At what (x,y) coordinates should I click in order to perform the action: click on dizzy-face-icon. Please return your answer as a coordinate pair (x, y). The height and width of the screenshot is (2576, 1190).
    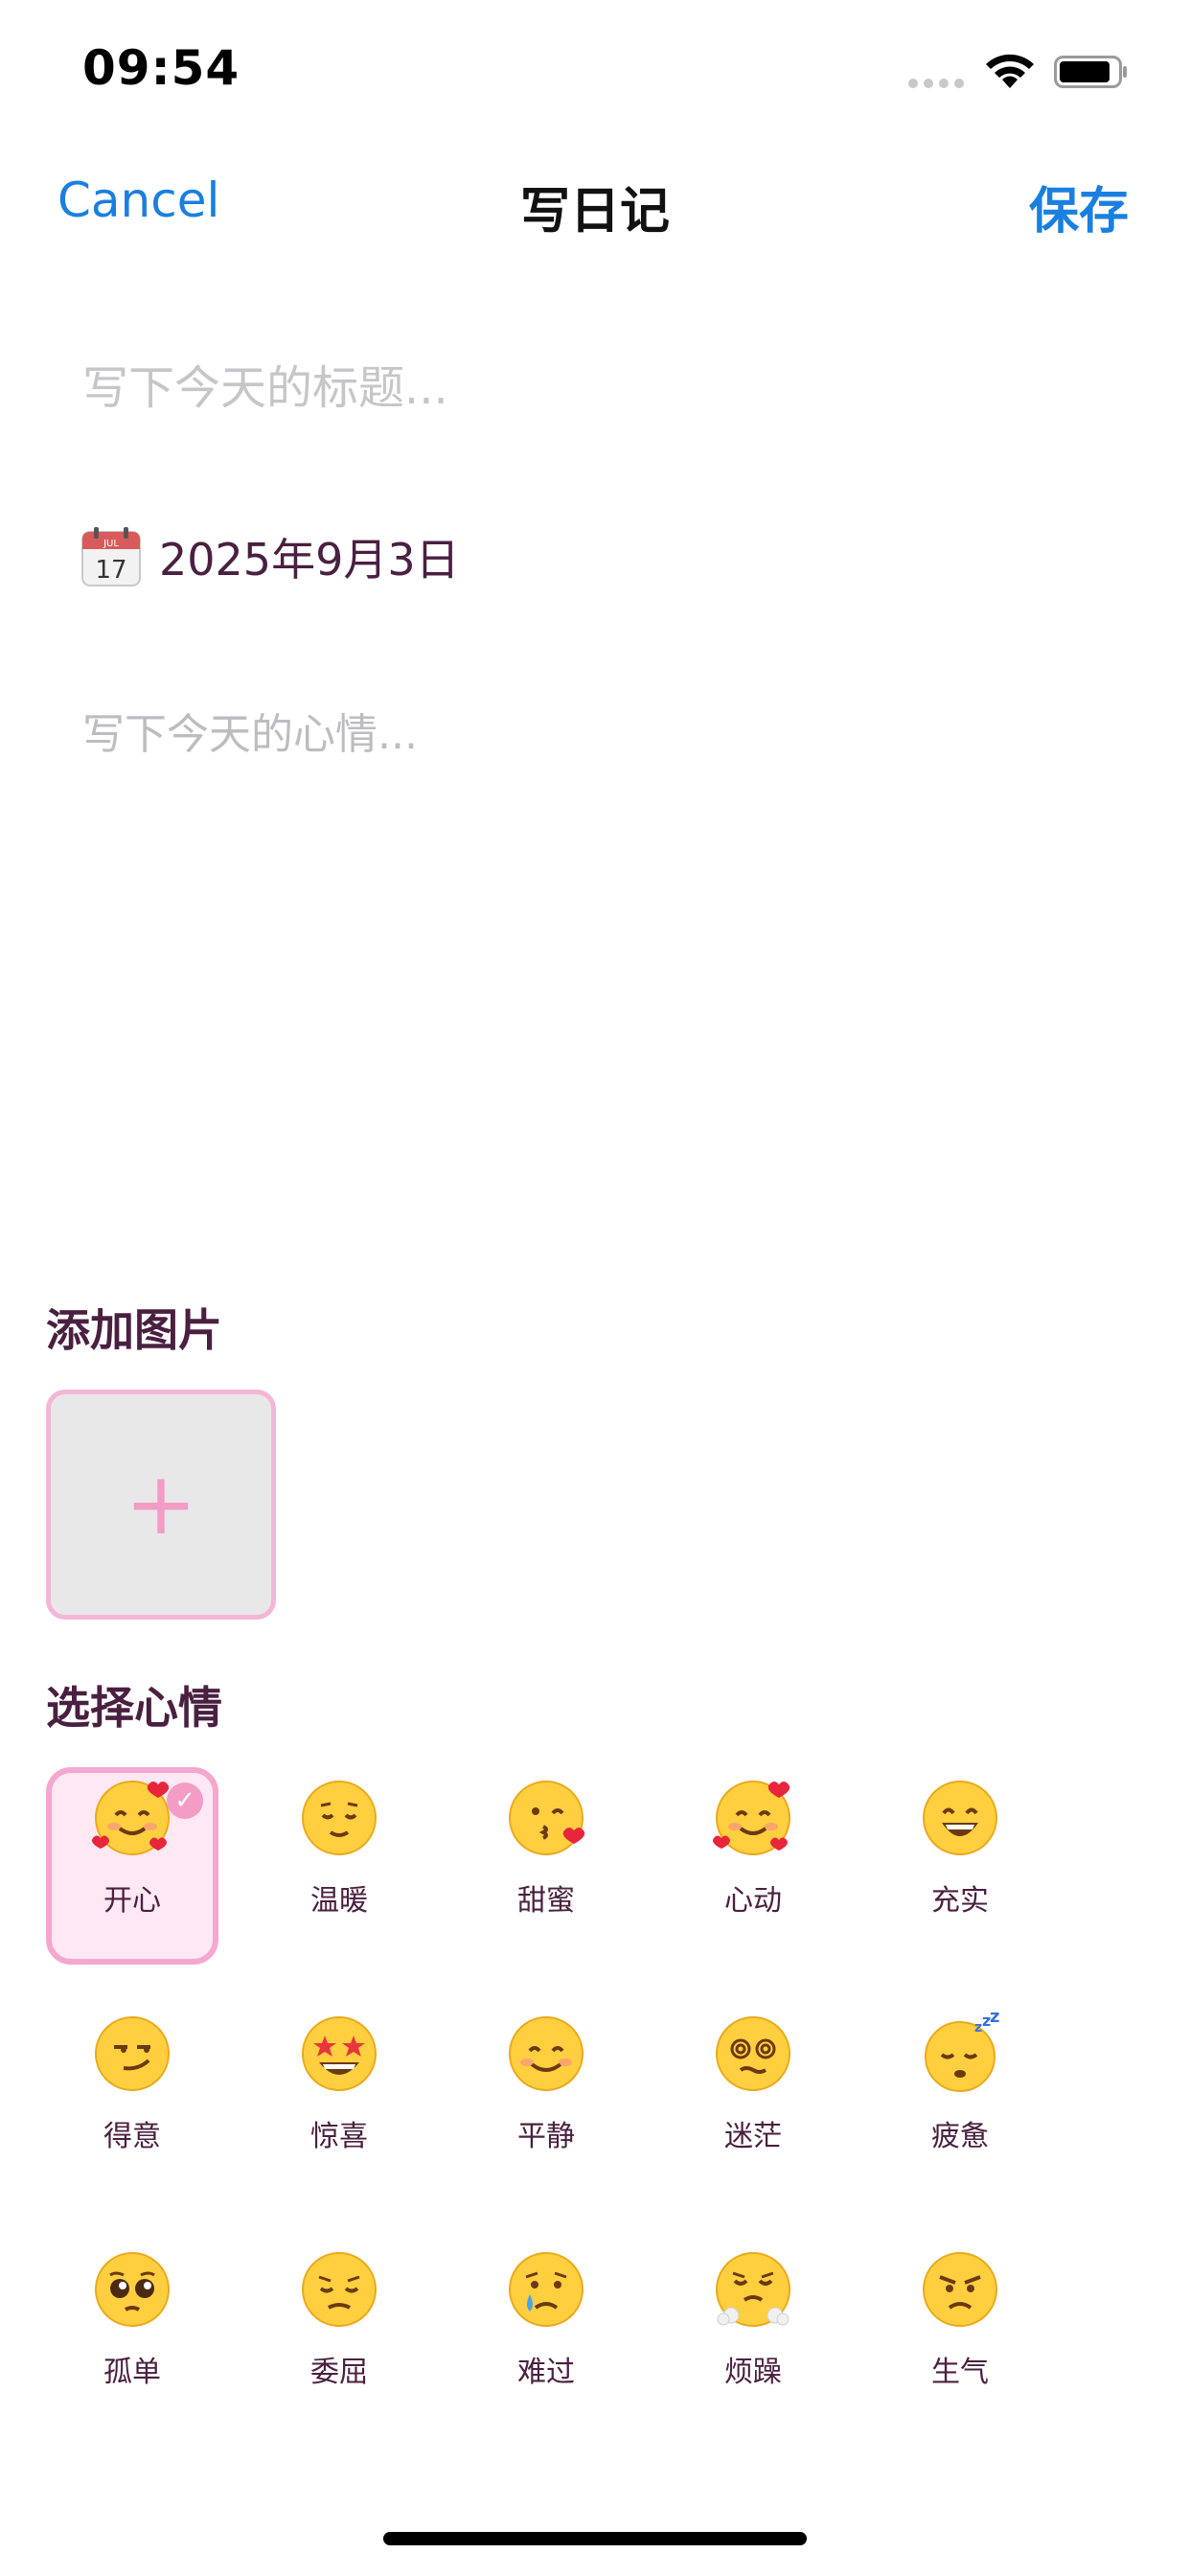
    Looking at the image, I should click on (753, 2053).